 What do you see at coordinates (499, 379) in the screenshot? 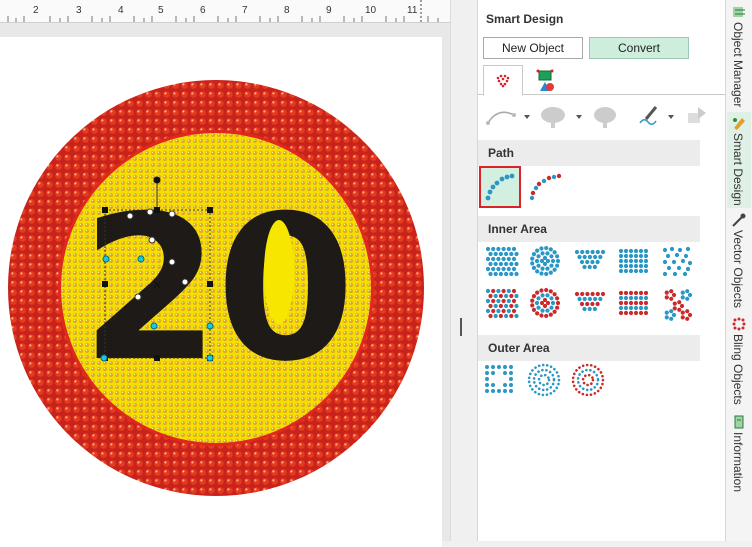
I see `outer-square-star-icon` at bounding box center [499, 379].